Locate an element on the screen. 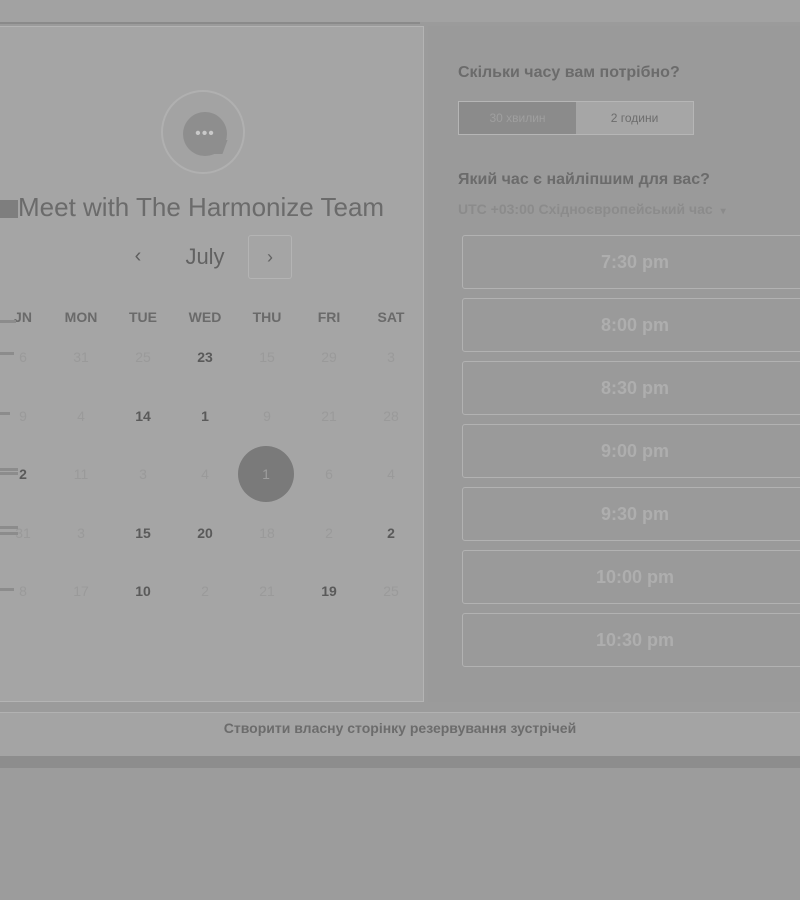  timezone-label: UTC +03:00 Східноєвропейський час is located at coordinates (585, 209).